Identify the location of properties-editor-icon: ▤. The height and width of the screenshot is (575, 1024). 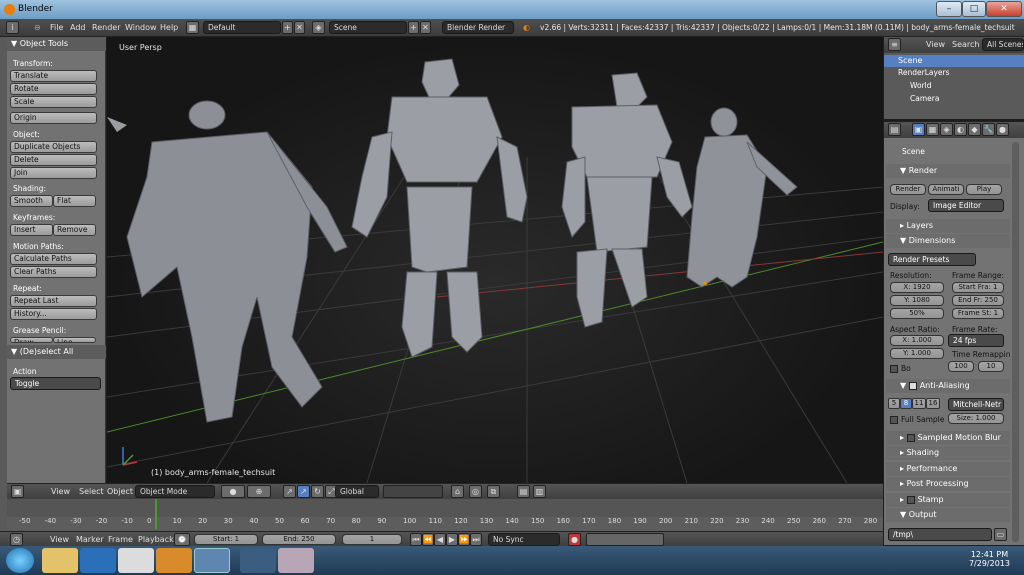
(894, 129).